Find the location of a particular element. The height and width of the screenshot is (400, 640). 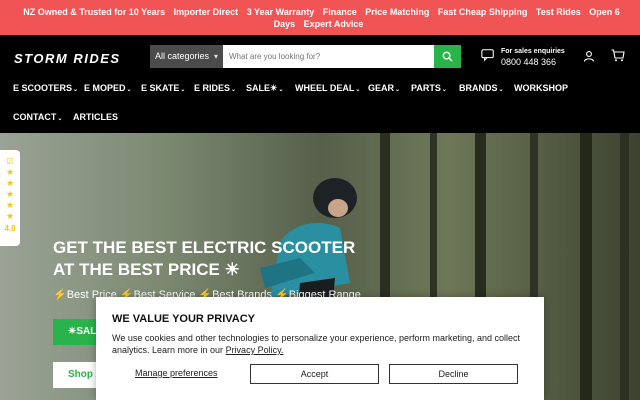

nav-item-sale: SALE✴⌄ is located at coordinates (265, 88).